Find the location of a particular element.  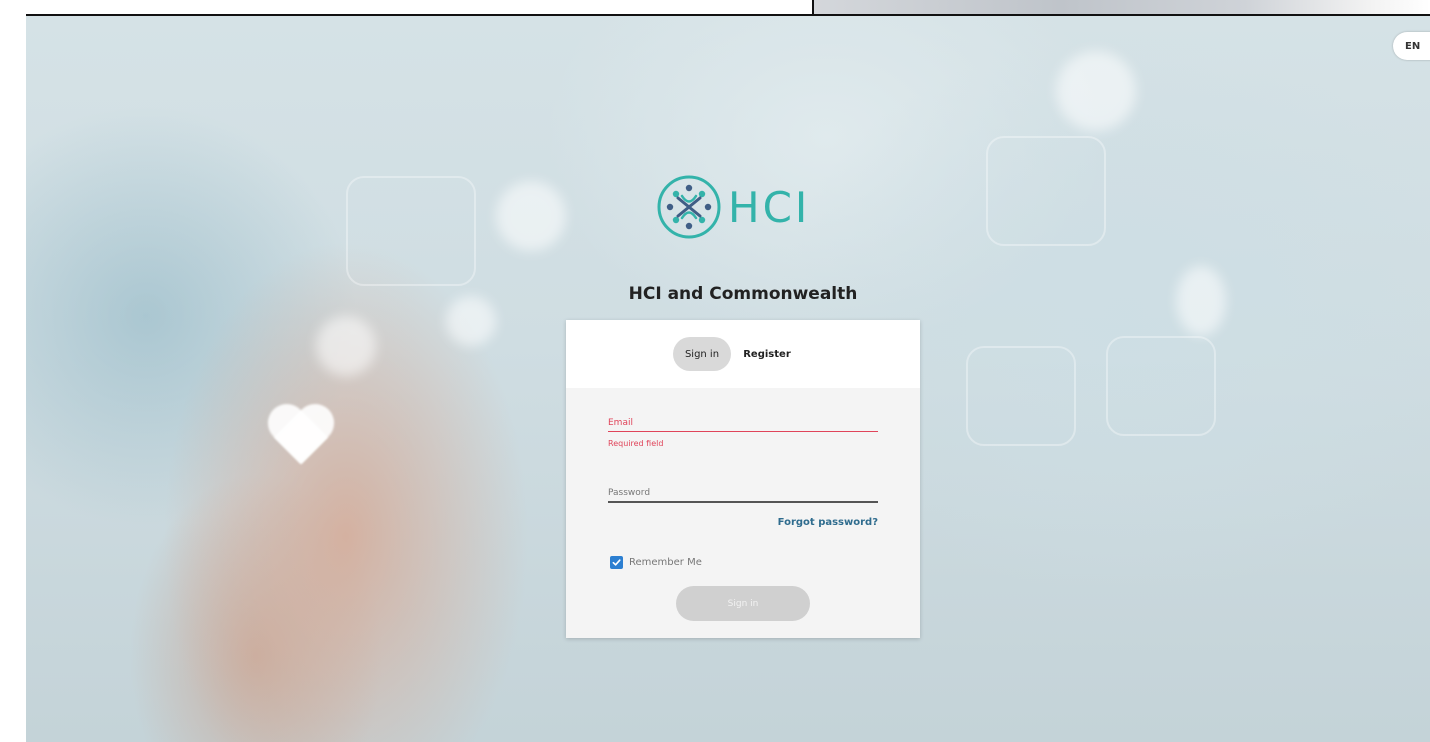

page-title: HCI and Commonwealth is located at coordinates (743, 294).